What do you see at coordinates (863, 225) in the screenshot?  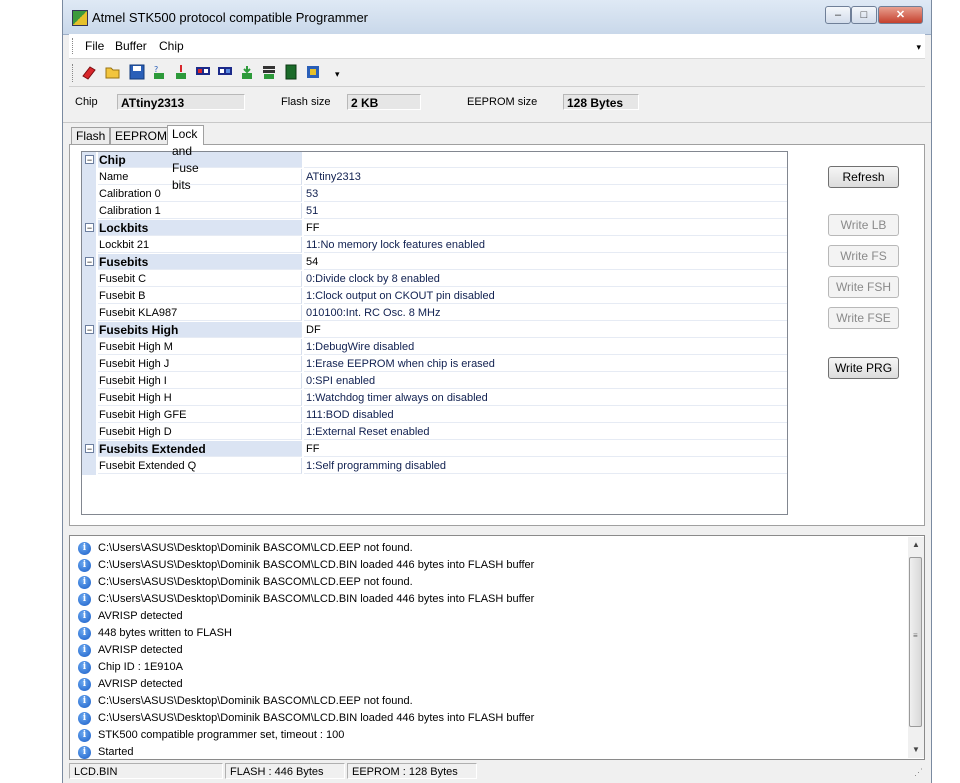 I see `write-lb-button: Write LB` at bounding box center [863, 225].